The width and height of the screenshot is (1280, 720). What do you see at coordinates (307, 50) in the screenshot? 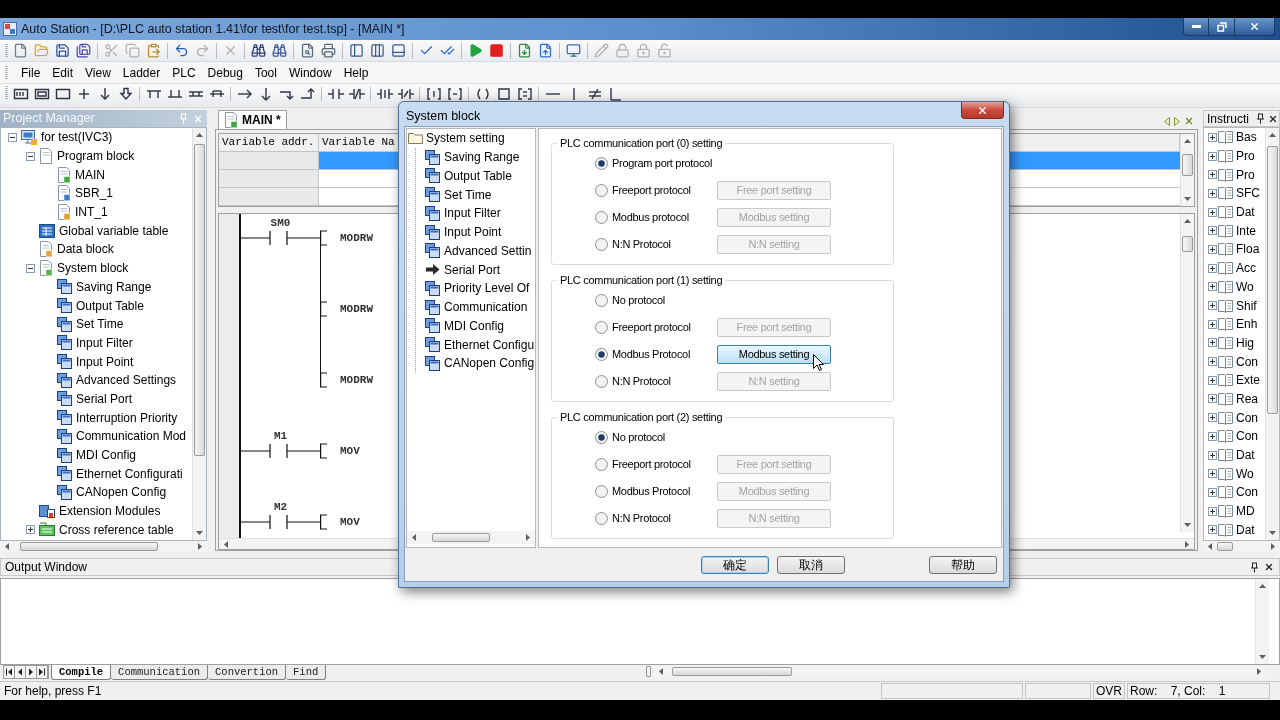
I see `page-magnifier-icon` at bounding box center [307, 50].